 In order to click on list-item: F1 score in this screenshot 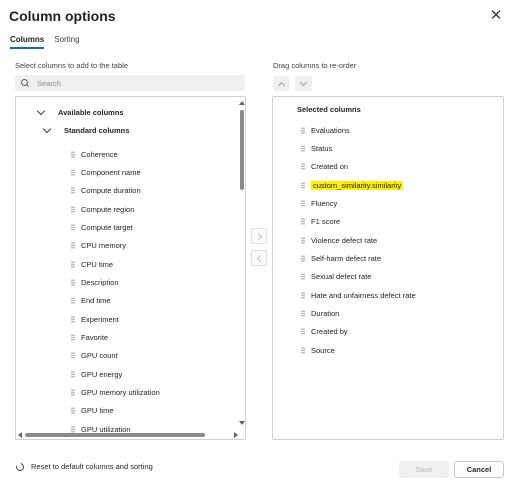, I will do `click(320, 221)`.